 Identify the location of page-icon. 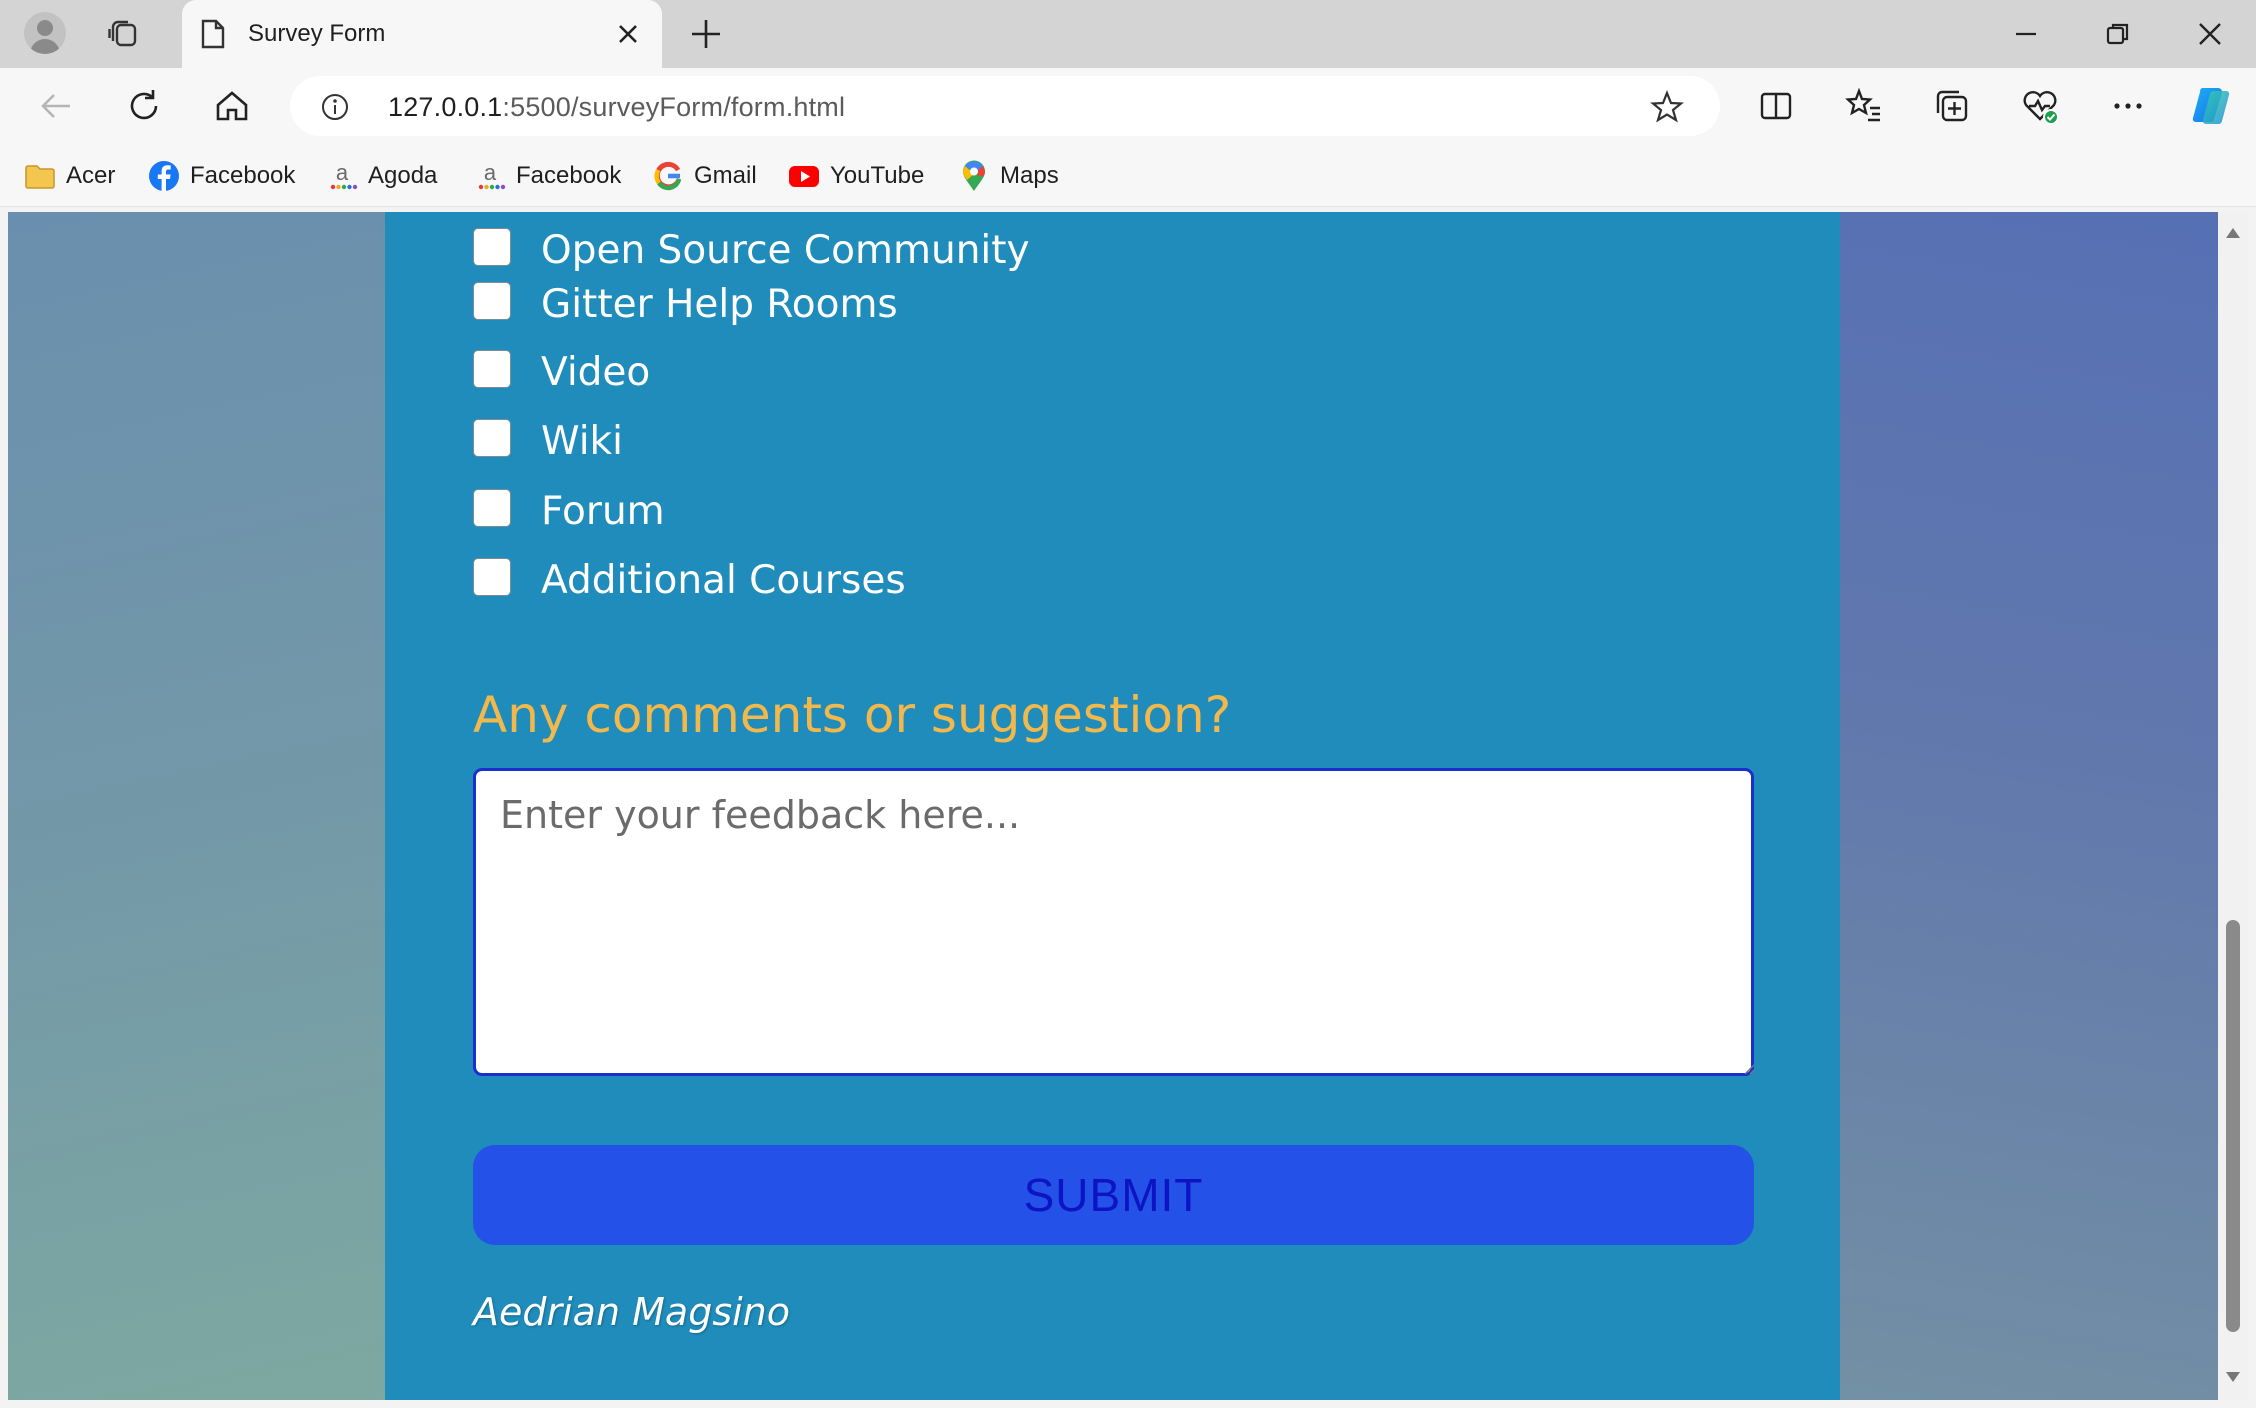
(213, 34).